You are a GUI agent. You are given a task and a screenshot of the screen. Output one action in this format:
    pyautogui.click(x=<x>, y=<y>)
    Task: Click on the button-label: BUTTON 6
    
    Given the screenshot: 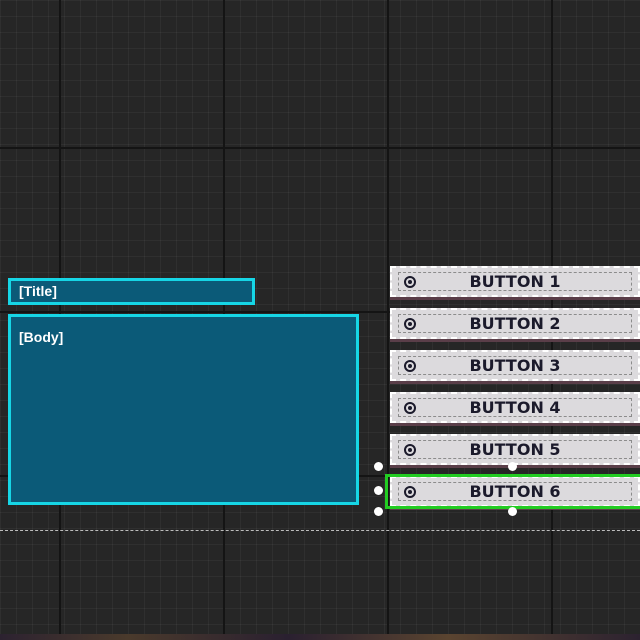 What is the action you would take?
    pyautogui.click(x=515, y=491)
    